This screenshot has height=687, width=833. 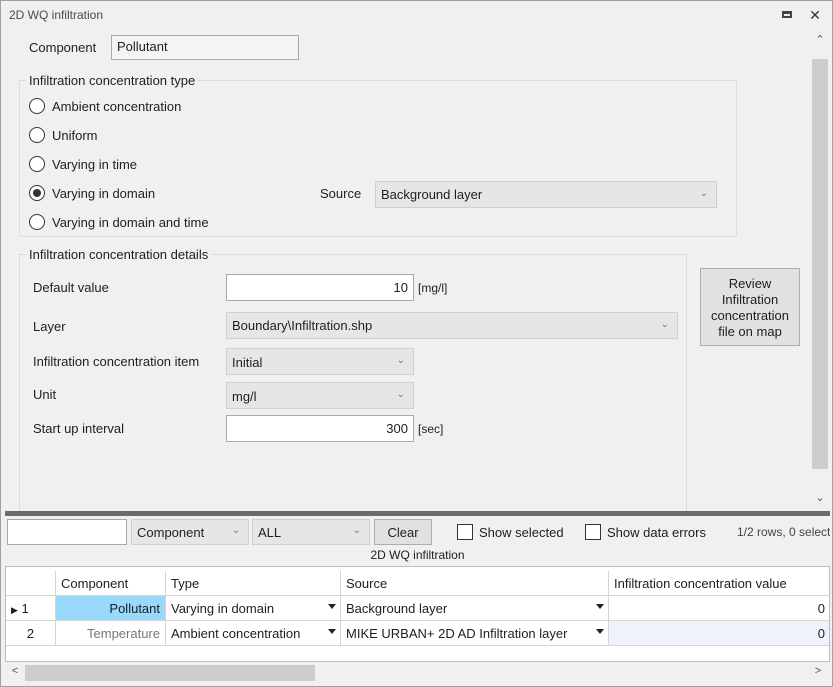 What do you see at coordinates (111, 583) in the screenshot?
I see `column-header-component: Component` at bounding box center [111, 583].